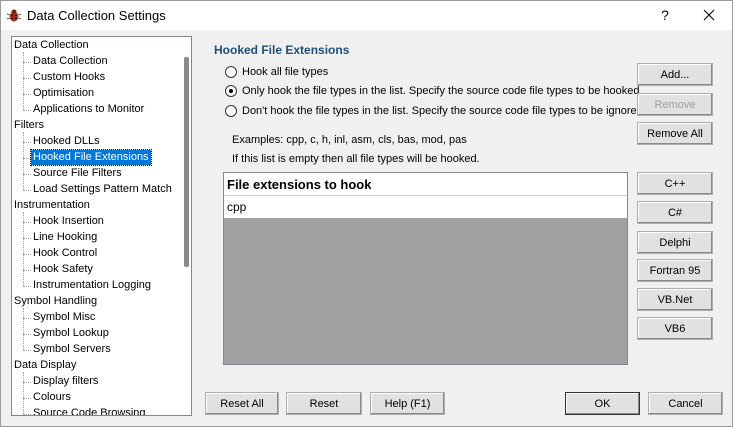 This screenshot has width=733, height=427. I want to click on fortran-button: Fortran 95, so click(675, 270).